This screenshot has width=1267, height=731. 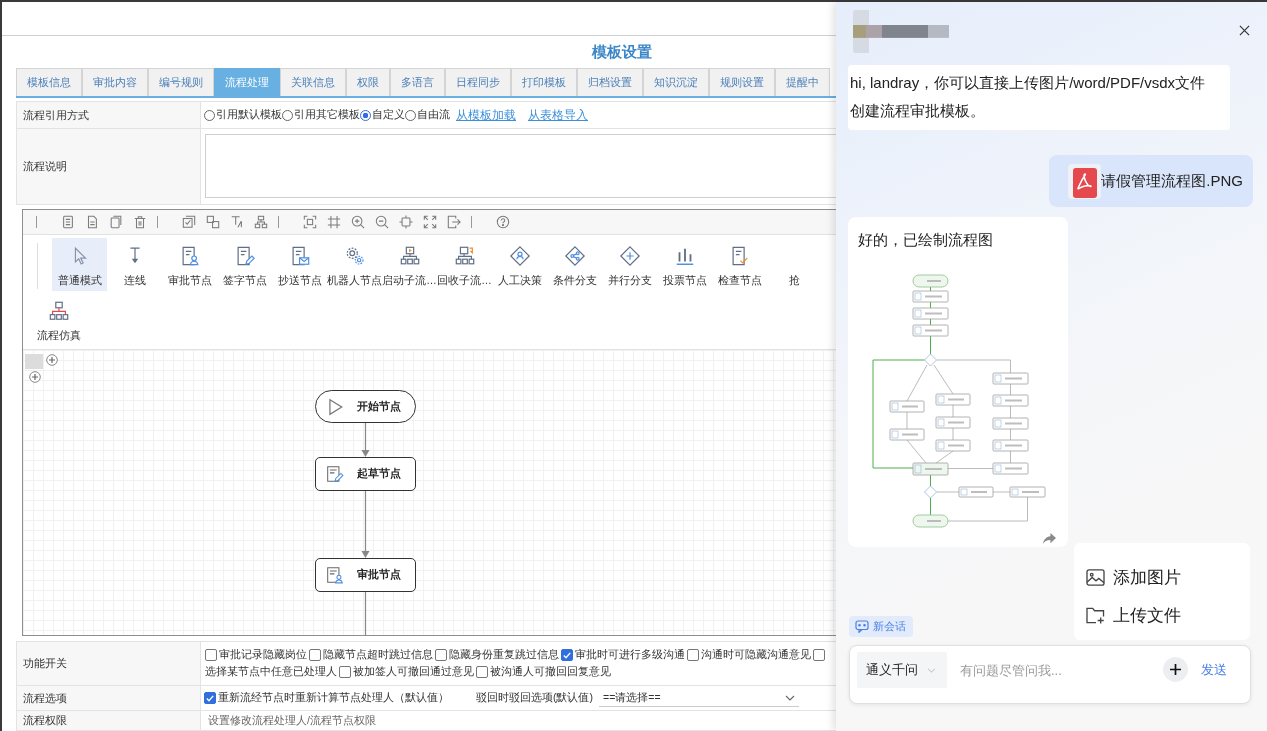 What do you see at coordinates (676, 82) in the screenshot?
I see `tab: 知识沉淀` at bounding box center [676, 82].